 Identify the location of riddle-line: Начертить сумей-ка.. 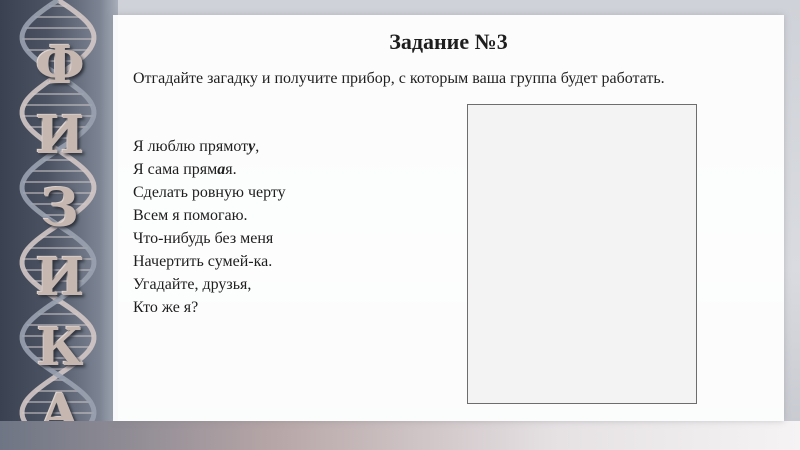
(203, 261).